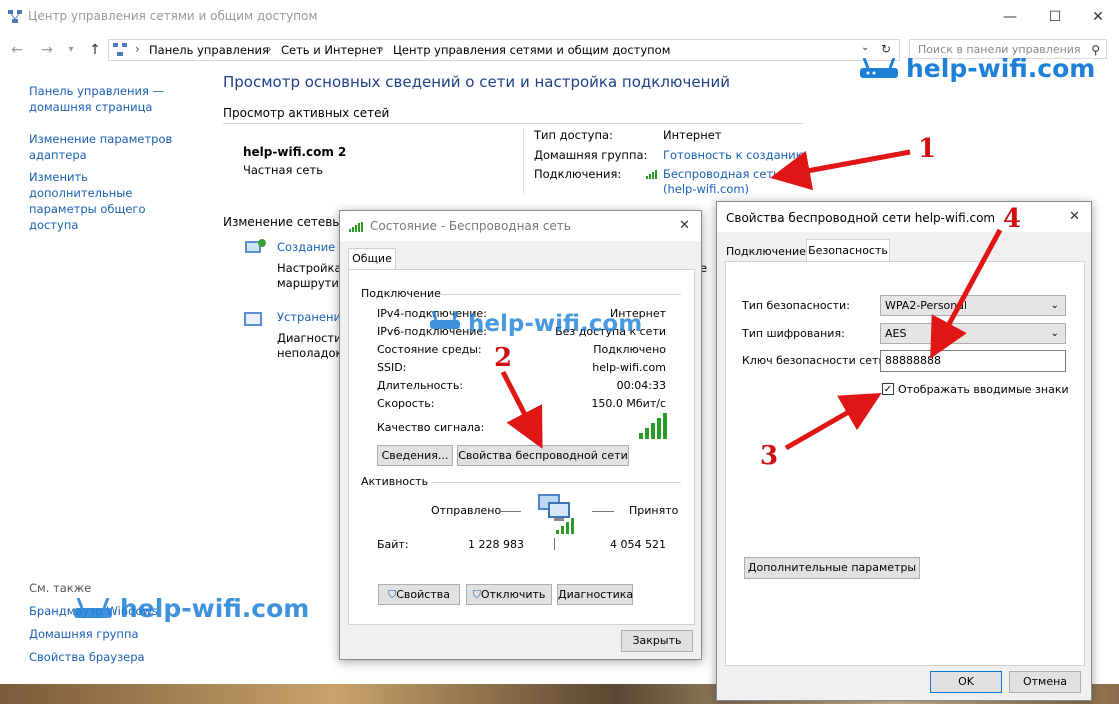 The image size is (1119, 704). I want to click on annotation-number-2: 2, so click(503, 358).